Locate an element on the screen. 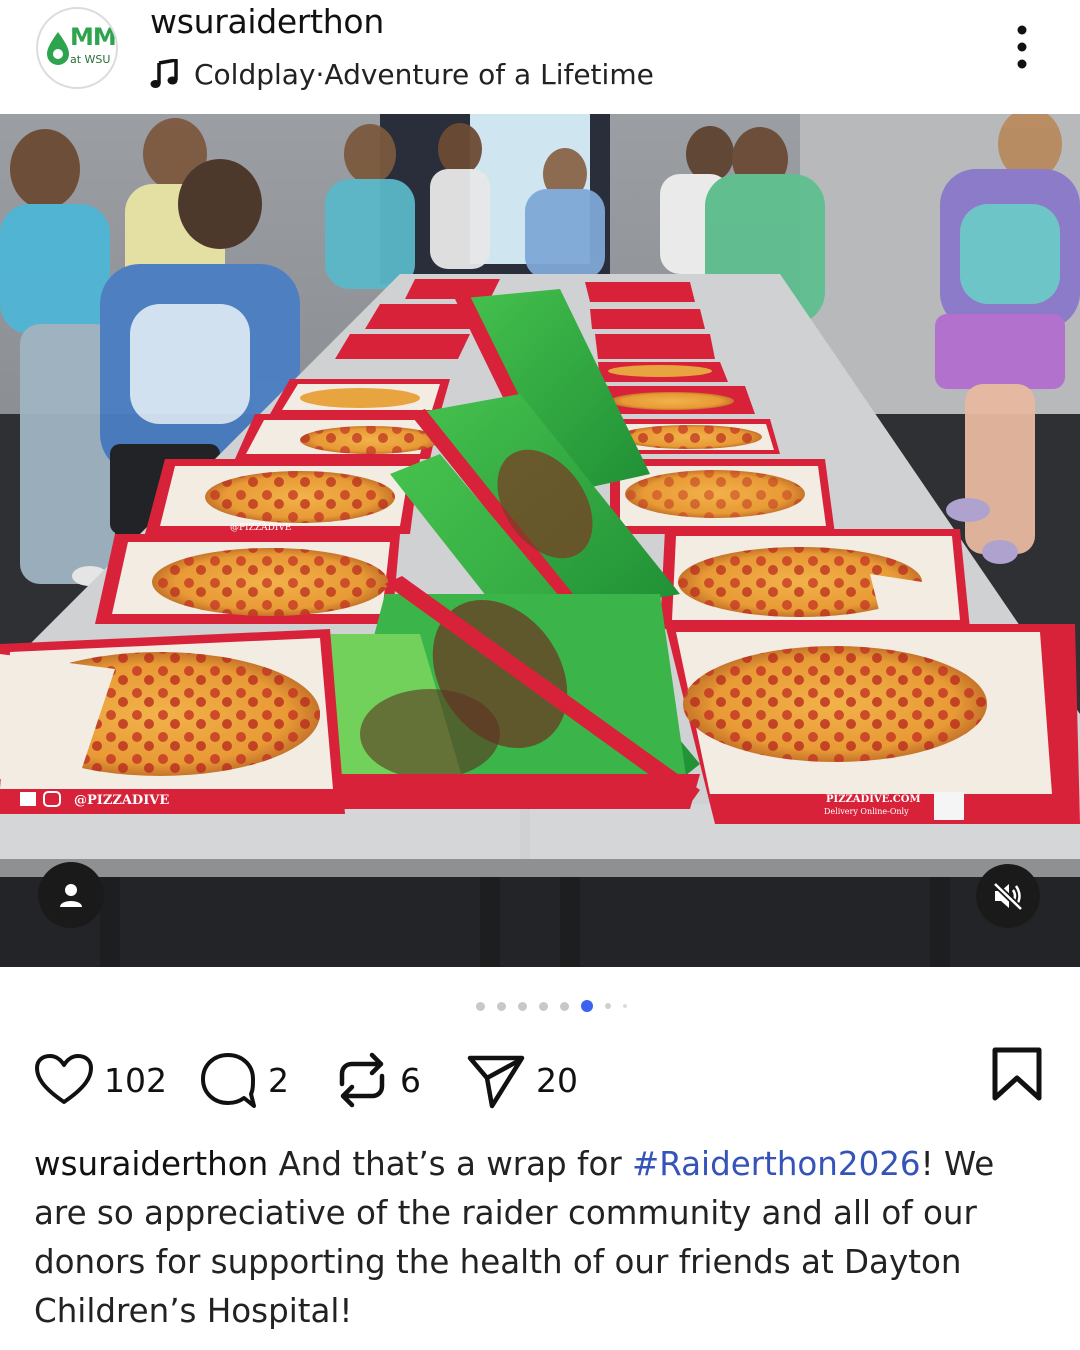 This screenshot has width=1080, height=1350. action-bar: 102 2 6 20 is located at coordinates (540, 1080).